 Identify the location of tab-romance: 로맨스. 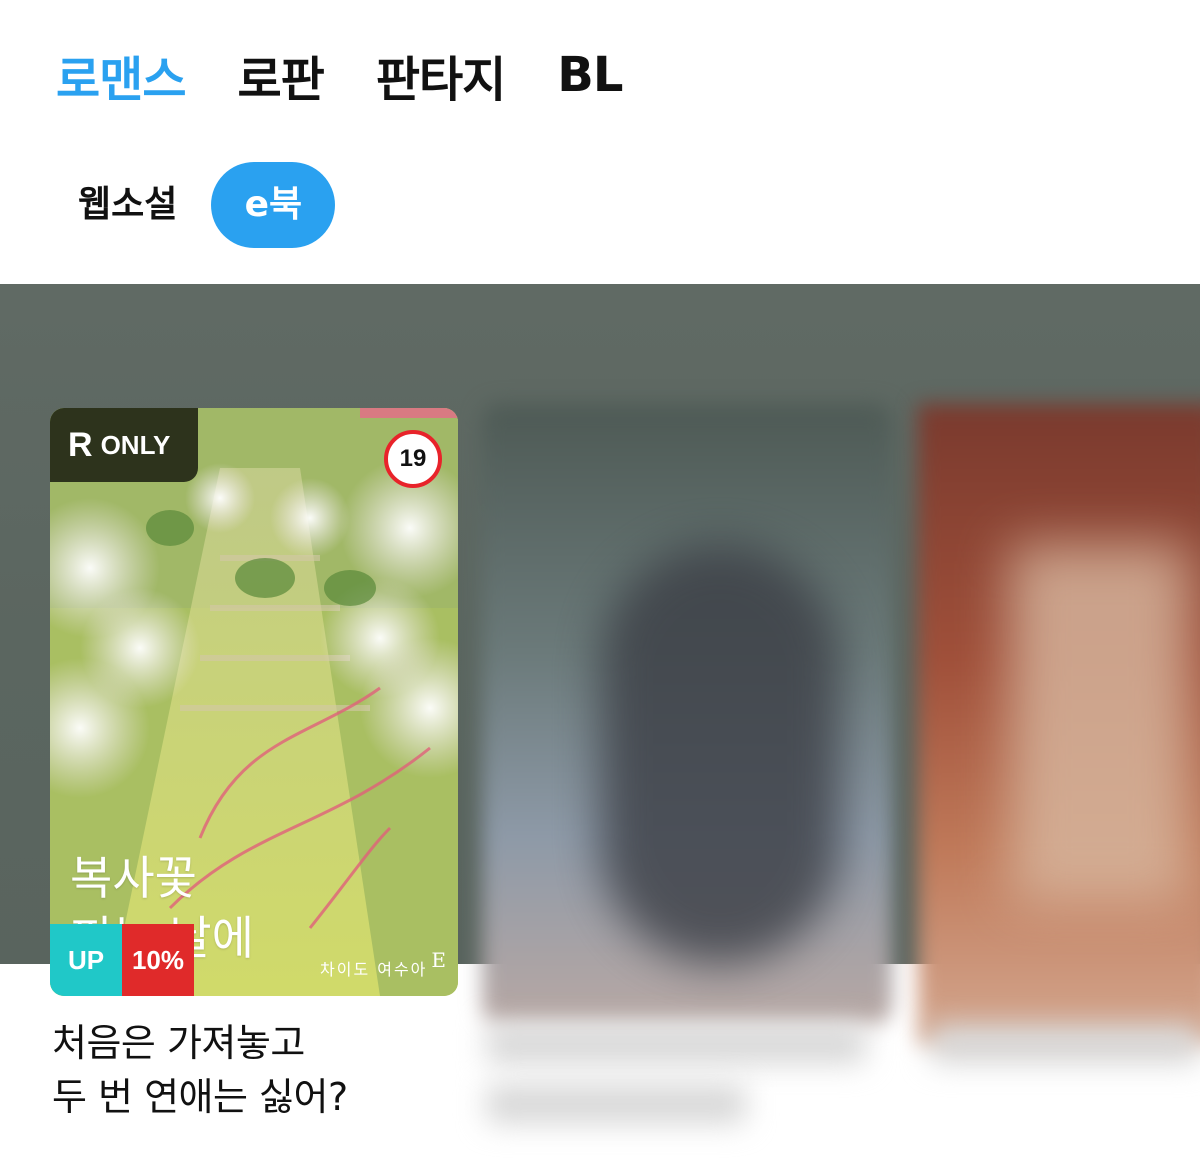
(121, 75).